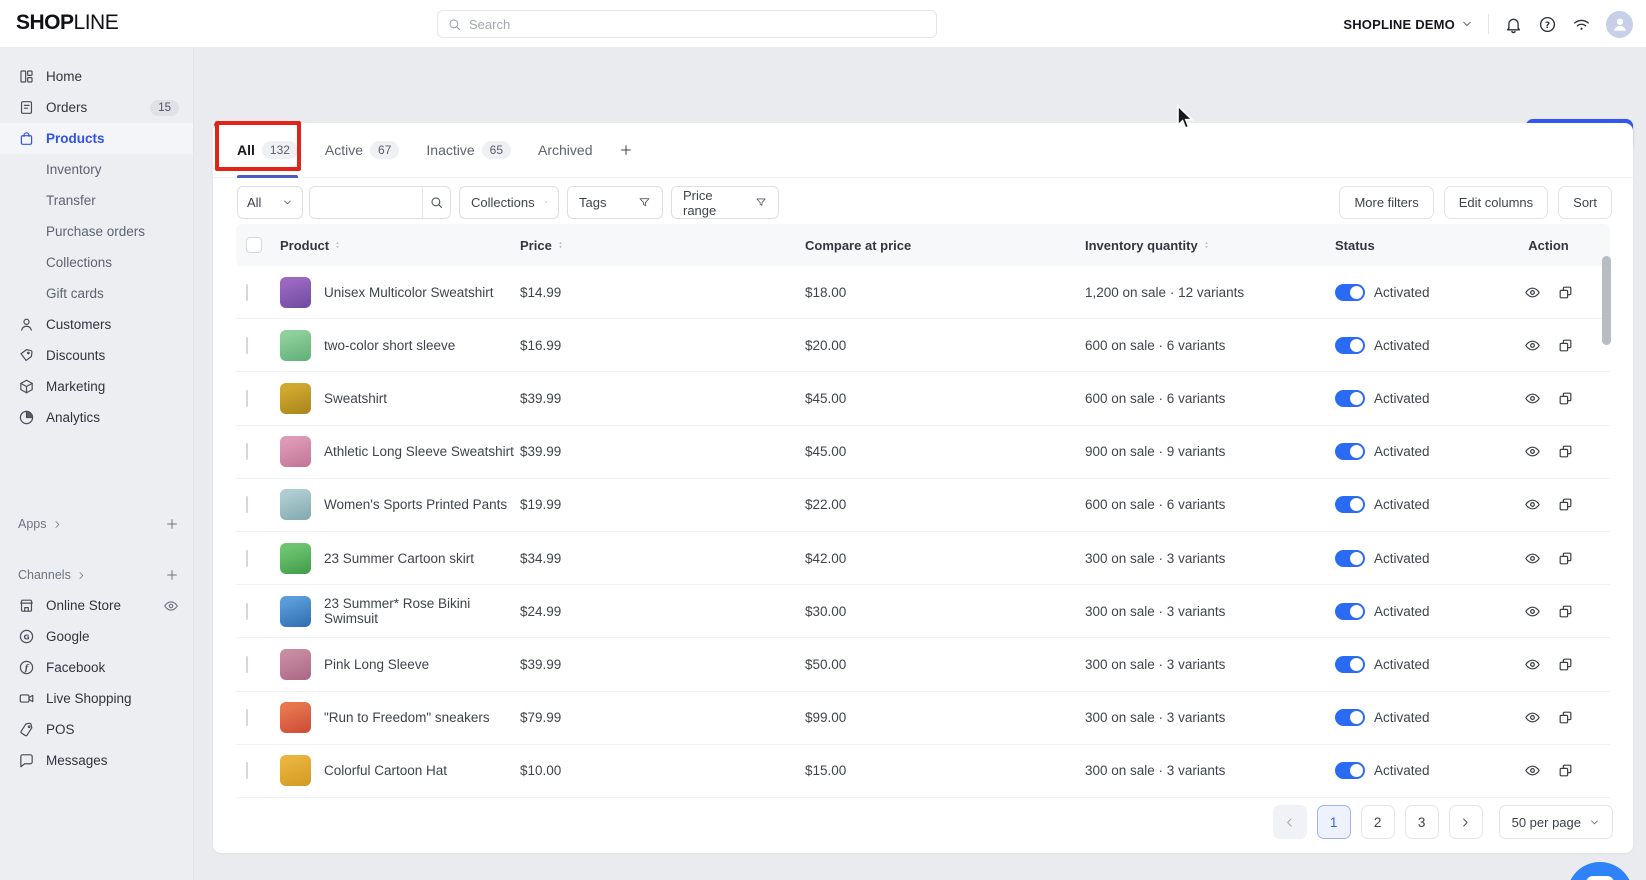 This screenshot has width=1646, height=880. I want to click on tab-active: Active 67, so click(362, 150).